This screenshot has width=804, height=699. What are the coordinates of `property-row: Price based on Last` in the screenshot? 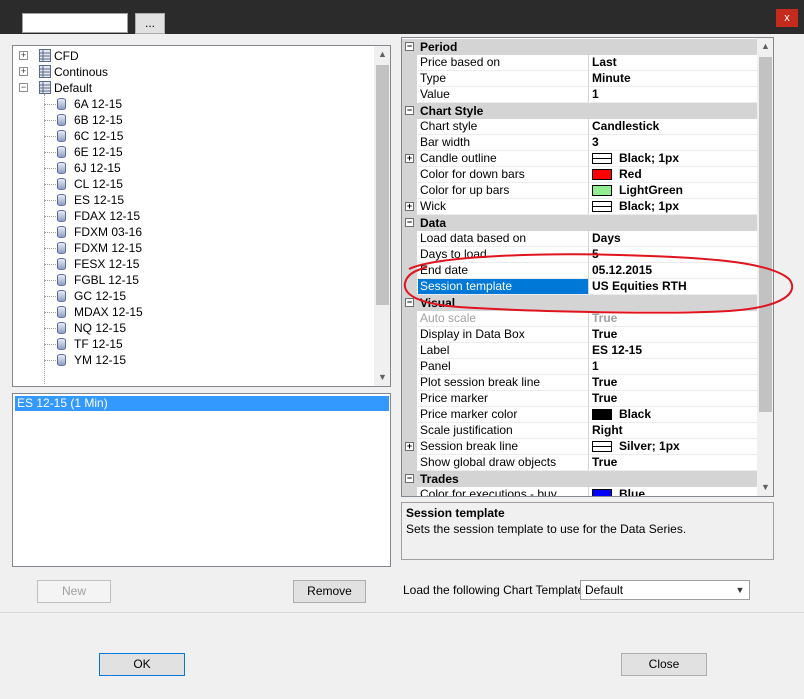 It's located at (587, 63).